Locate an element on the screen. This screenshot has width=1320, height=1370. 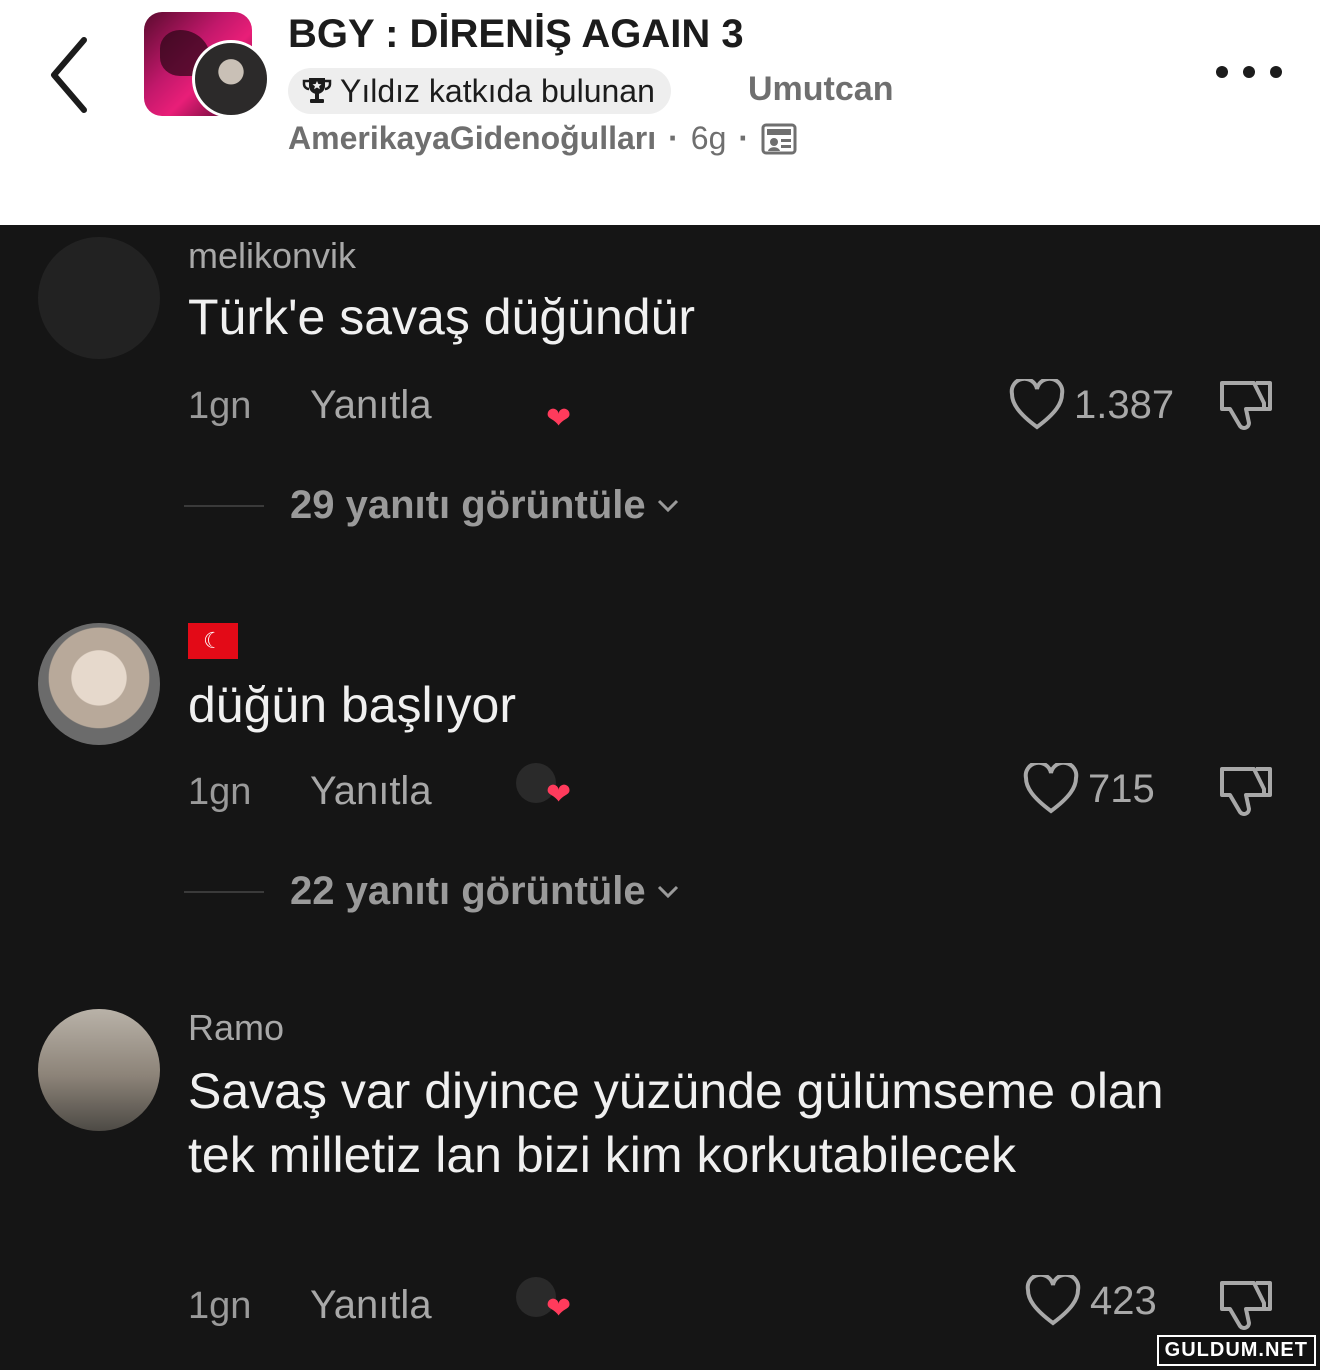
flag-glyph: ☾ is located at coordinates (213, 640).